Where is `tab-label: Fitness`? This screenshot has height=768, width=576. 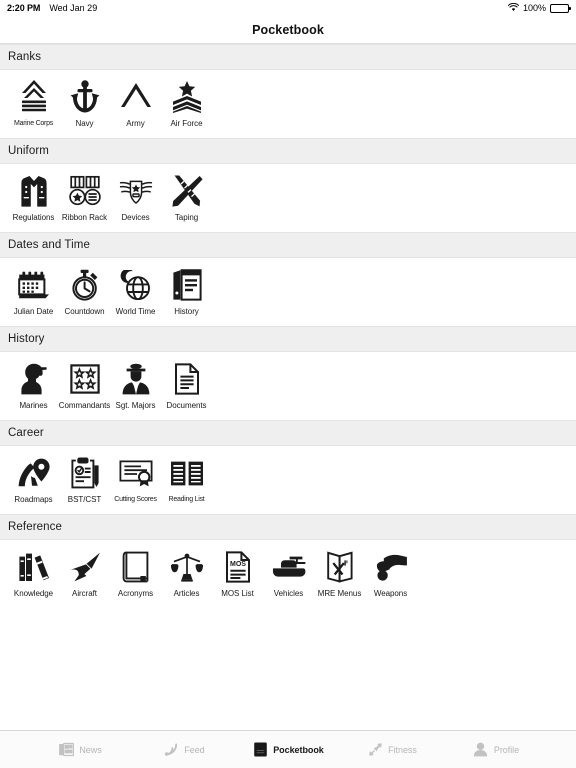 tab-label: Fitness is located at coordinates (402, 749).